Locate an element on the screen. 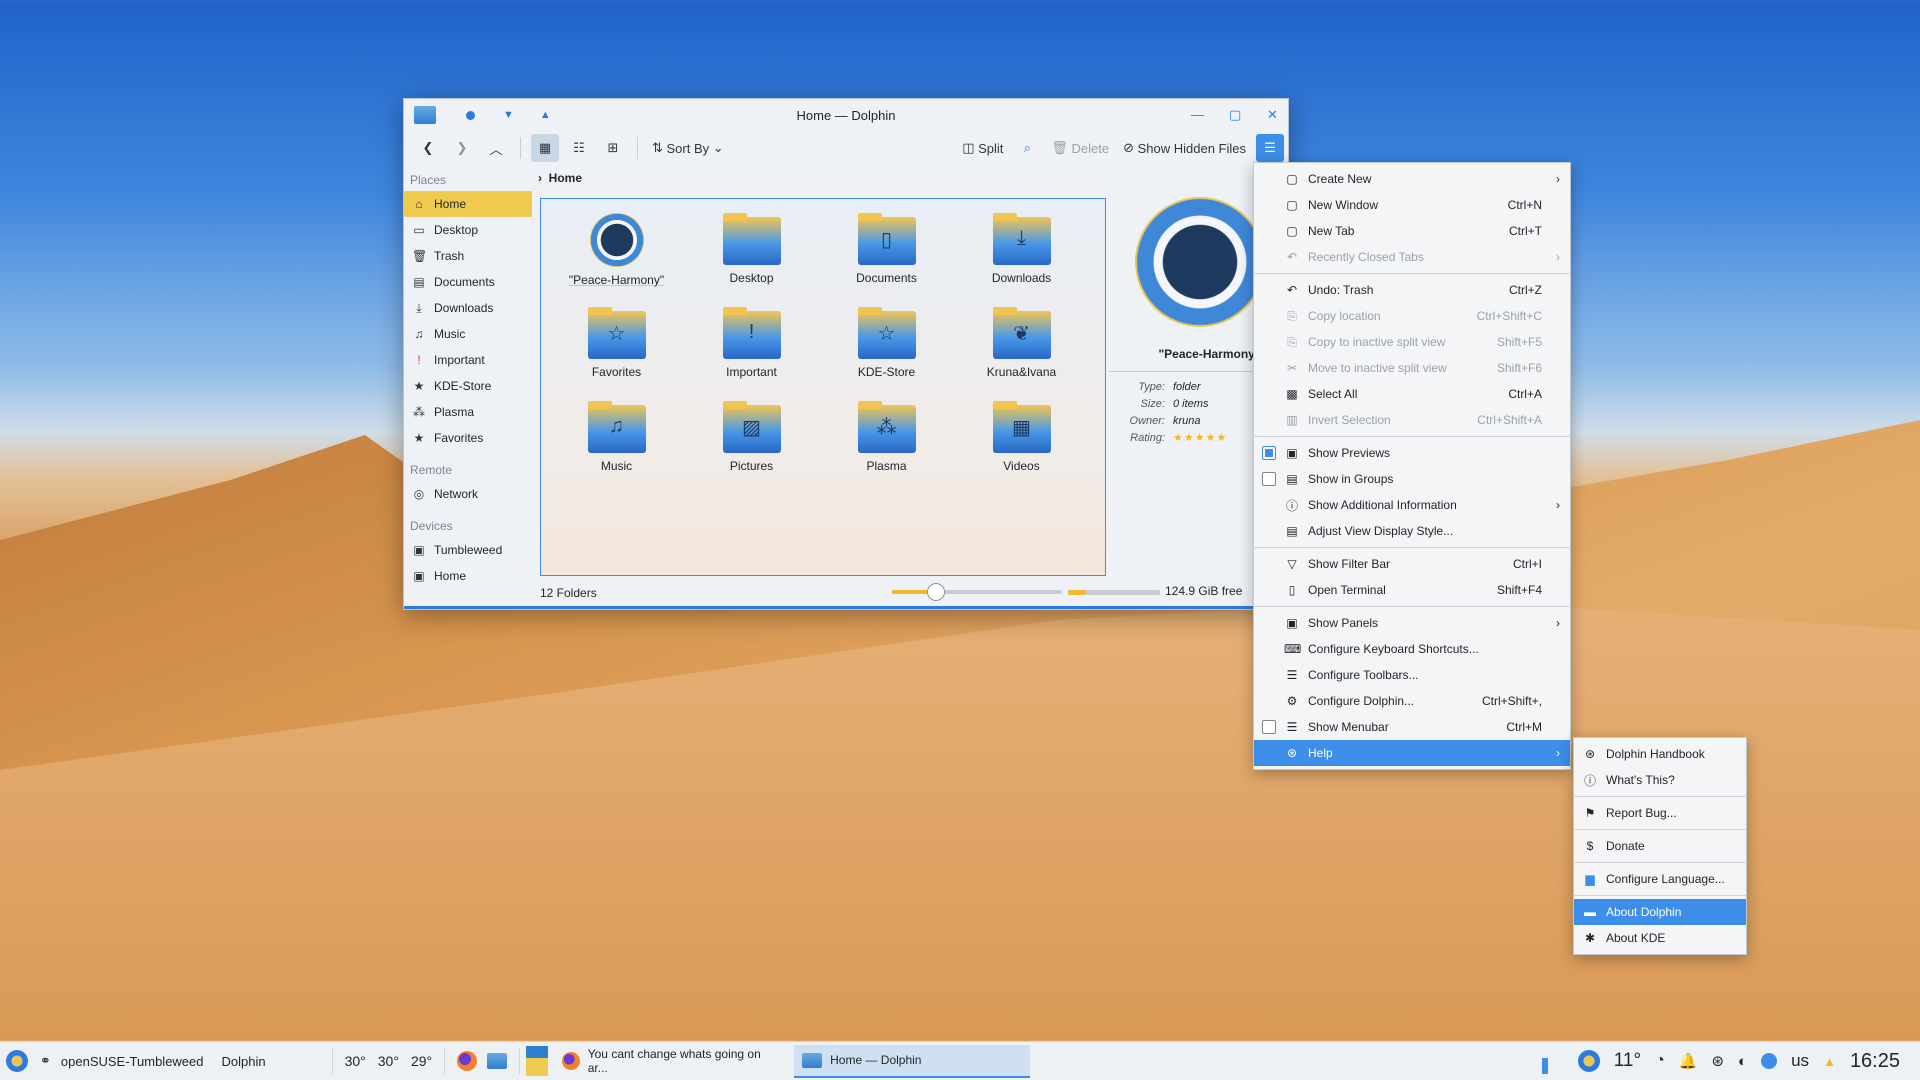 Image resolution: width=1920 pixels, height=1080 pixels. sidebar-item-tumbleweed: ▣ Tumbleweed is located at coordinates (469, 550).